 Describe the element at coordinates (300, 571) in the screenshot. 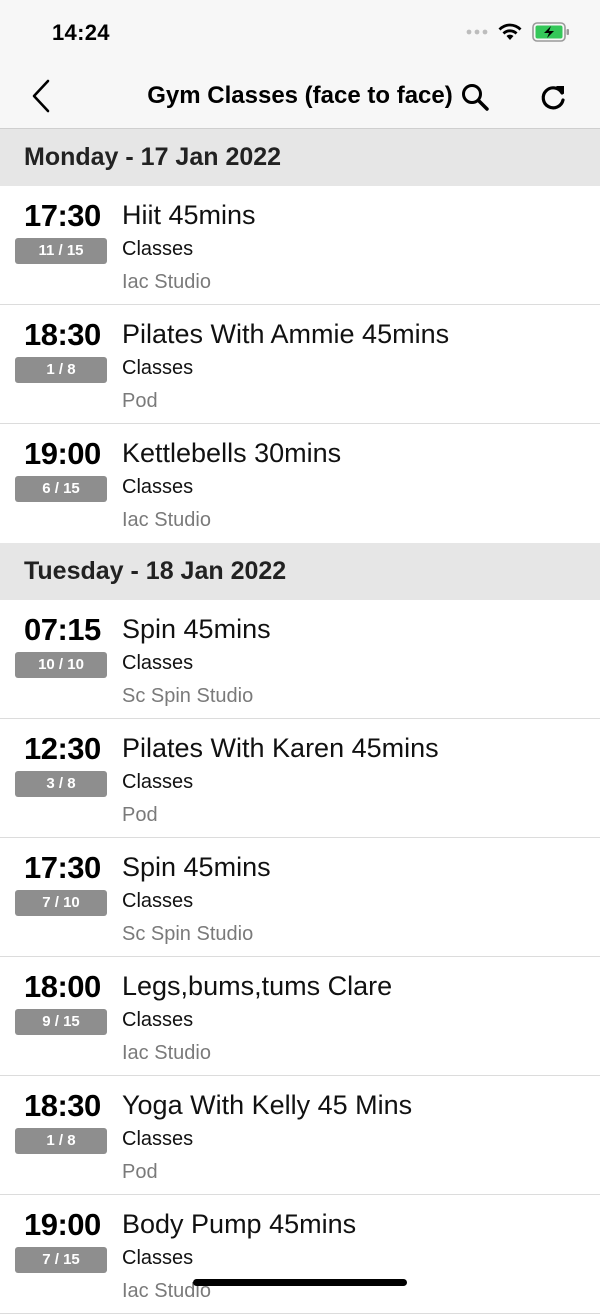

I see `day-header-tuesday: Tuesday - 18 Jan 2022` at that location.